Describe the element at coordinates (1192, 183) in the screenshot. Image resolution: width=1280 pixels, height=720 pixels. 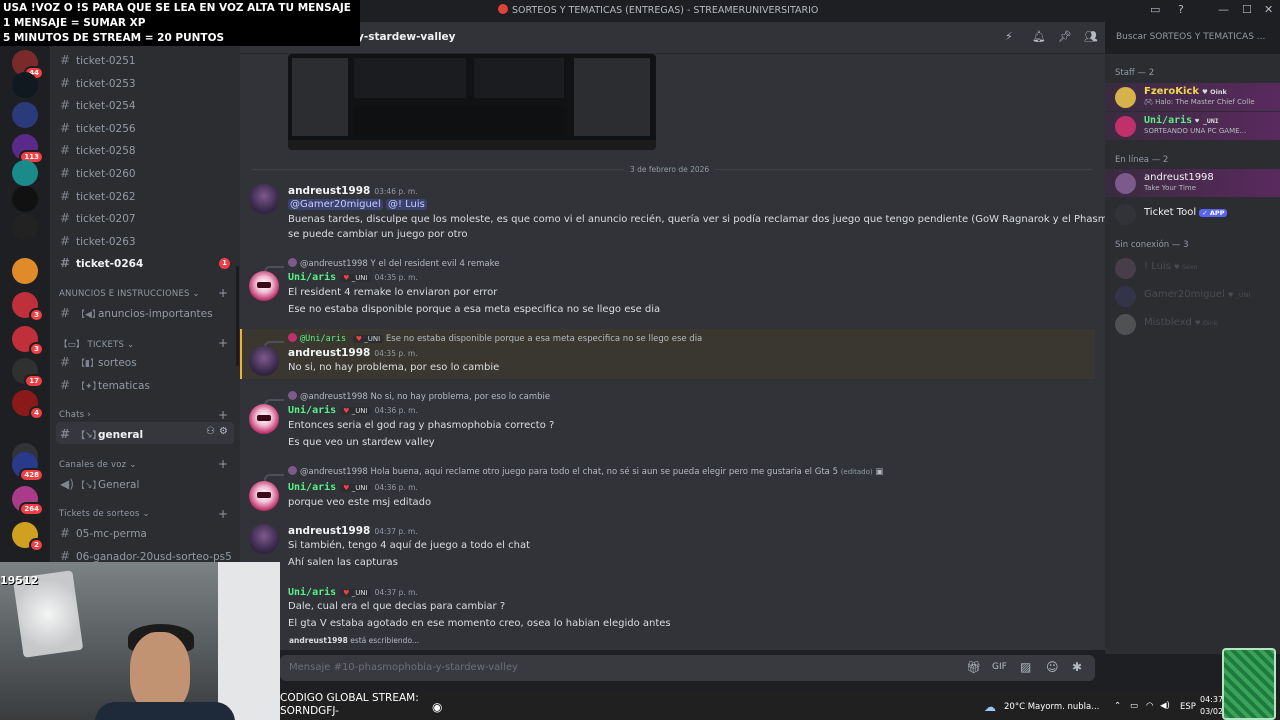
I see `member-row: andreust1998 Take Your Time` at that location.